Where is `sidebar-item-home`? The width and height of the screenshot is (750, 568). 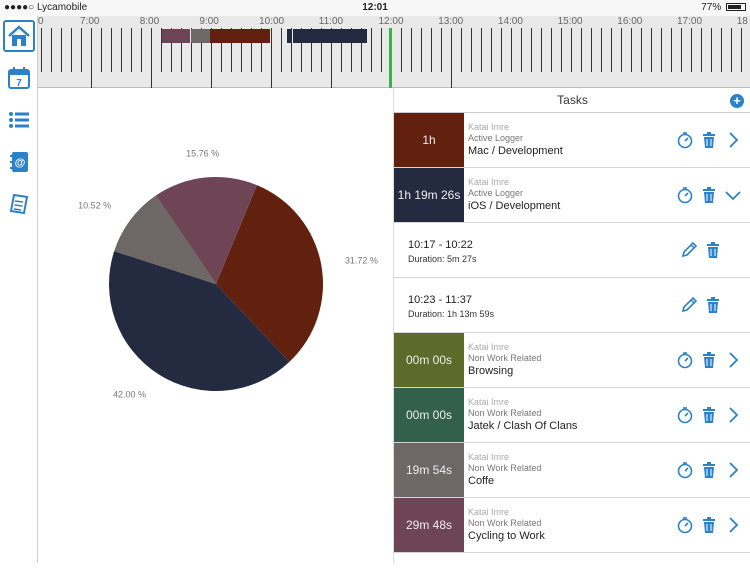 sidebar-item-home is located at coordinates (19, 36).